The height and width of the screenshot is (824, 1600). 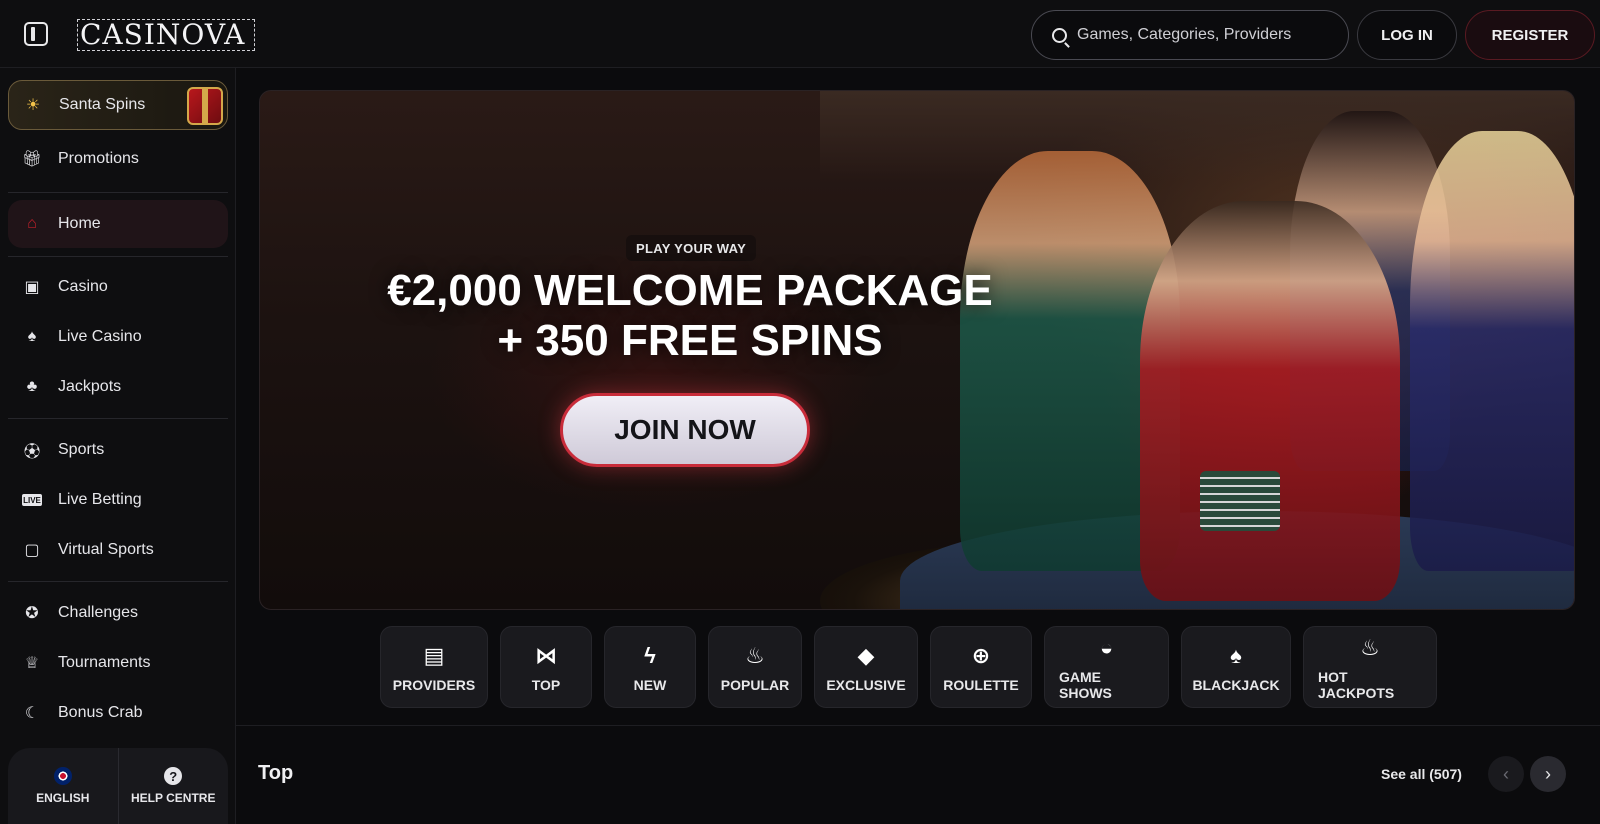 I want to click on category-new: ϟ NEW, so click(x=650, y=667).